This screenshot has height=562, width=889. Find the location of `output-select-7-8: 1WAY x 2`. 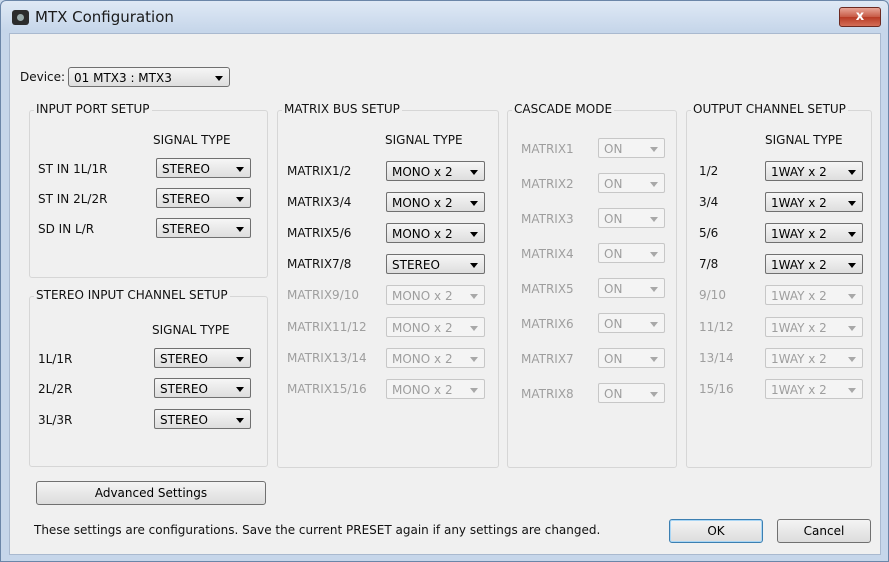

output-select-7-8: 1WAY x 2 is located at coordinates (814, 264).